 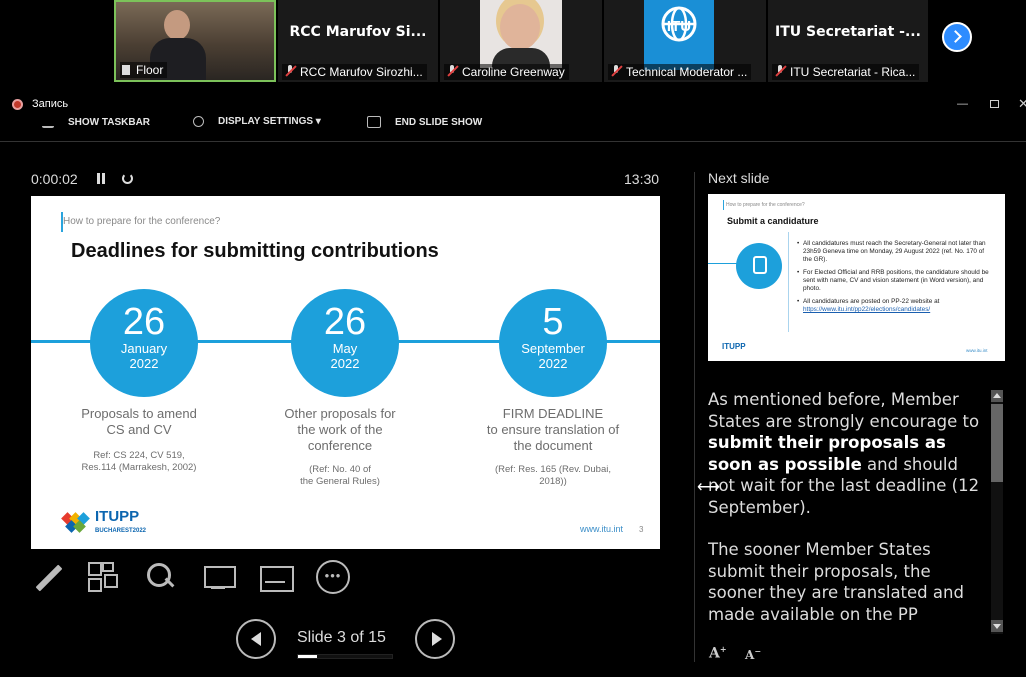 What do you see at coordinates (788, 282) in the screenshot?
I see `separator-line` at bounding box center [788, 282].